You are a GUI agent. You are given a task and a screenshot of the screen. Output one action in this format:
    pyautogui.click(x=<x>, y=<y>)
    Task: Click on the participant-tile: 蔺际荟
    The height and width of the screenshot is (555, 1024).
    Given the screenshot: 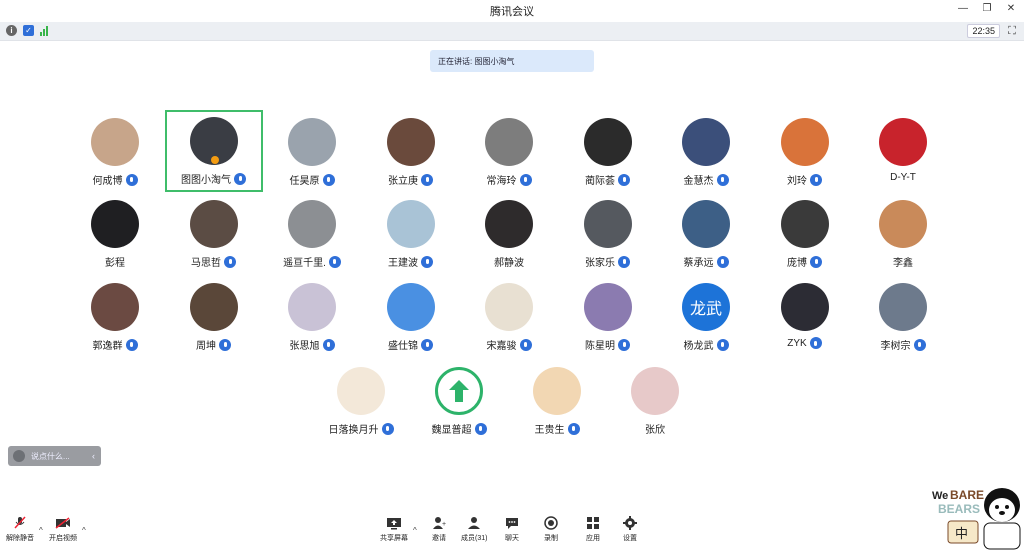 What is the action you would take?
    pyautogui.click(x=608, y=154)
    